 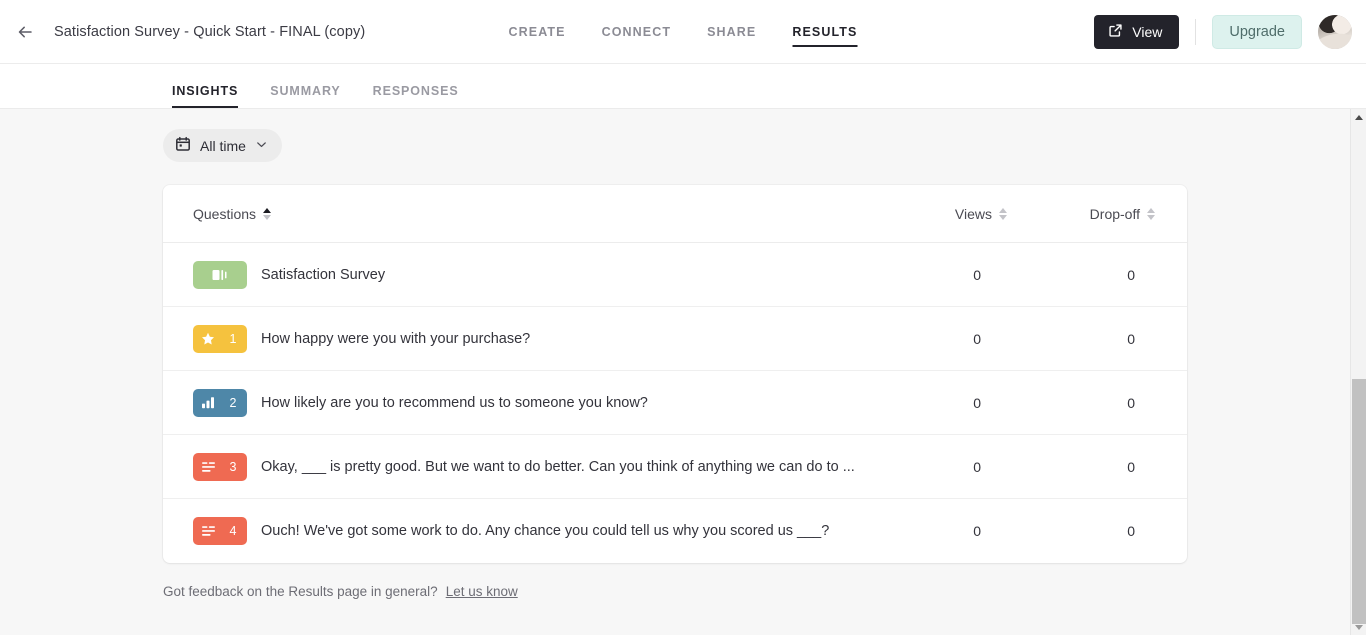 I want to click on column-header-views-label: Views, so click(x=973, y=213).